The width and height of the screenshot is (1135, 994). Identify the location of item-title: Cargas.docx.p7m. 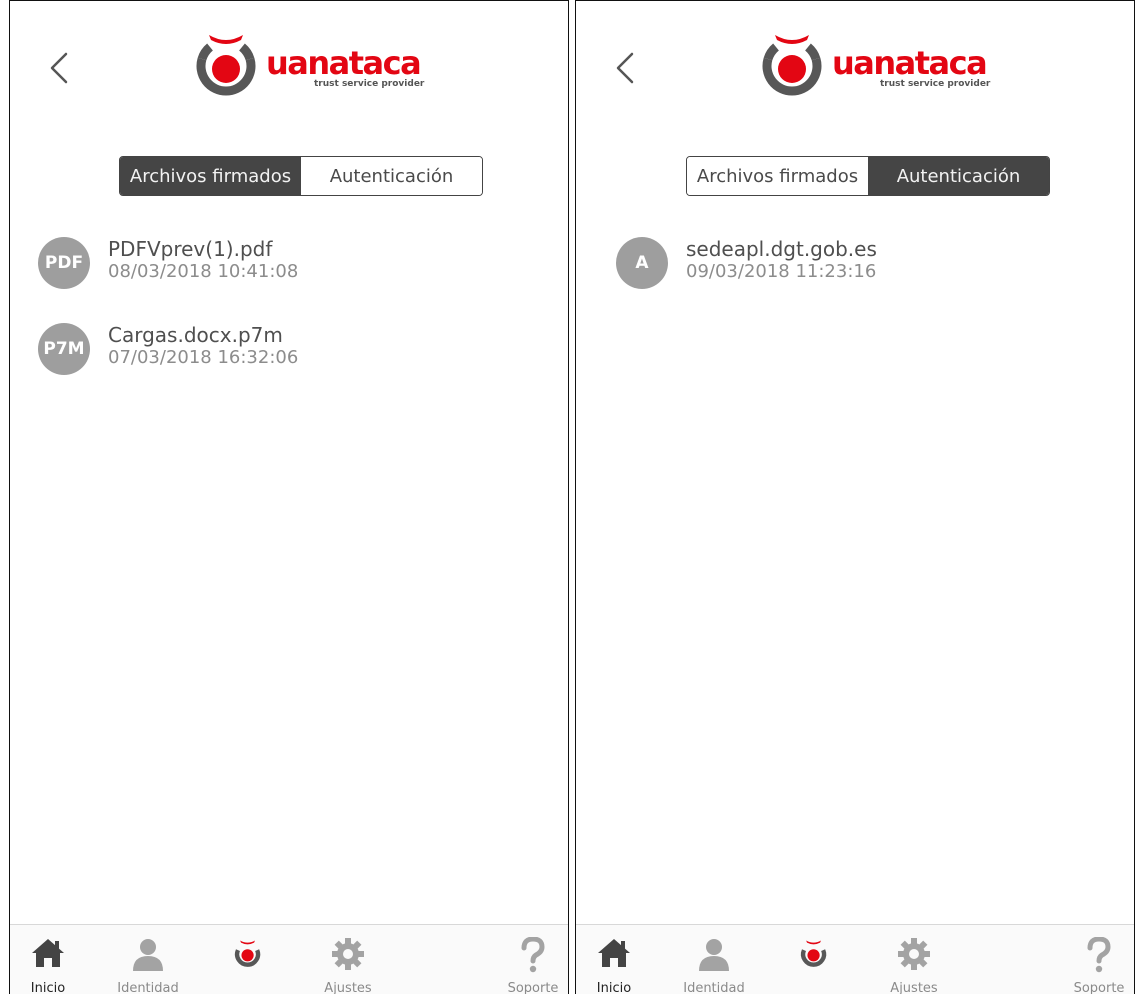
(195, 335).